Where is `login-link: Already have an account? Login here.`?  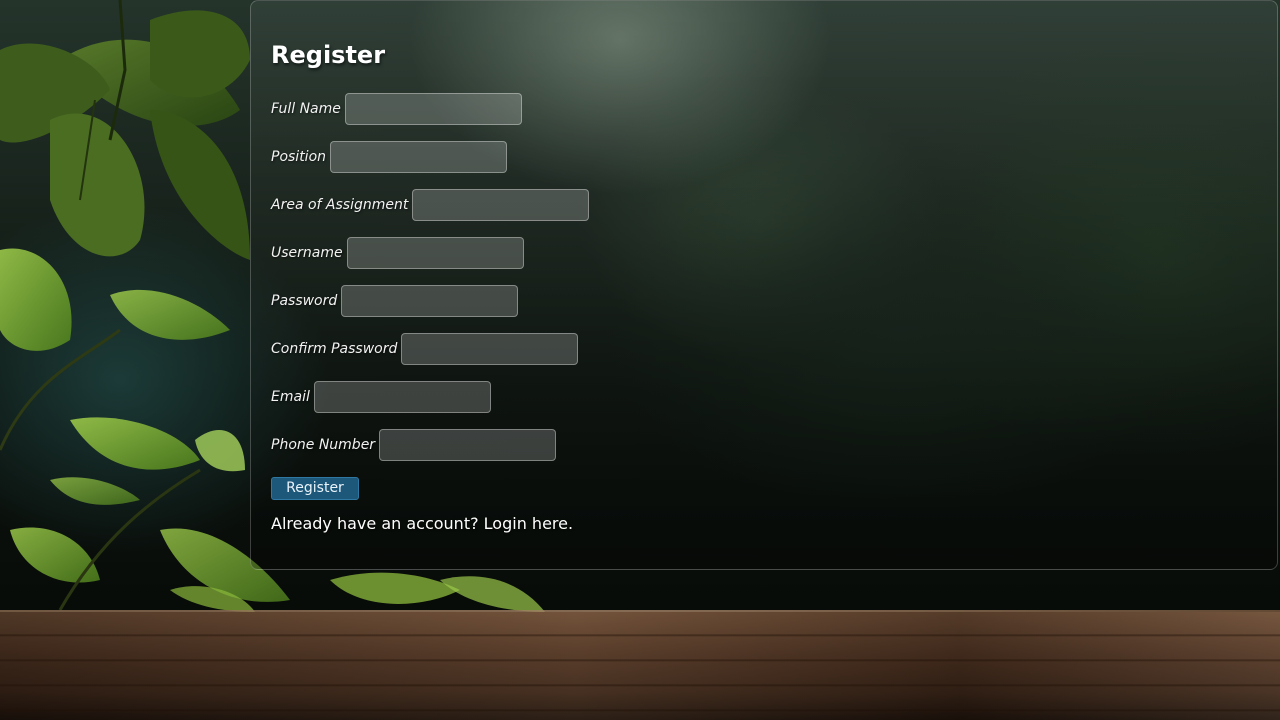
login-link: Already have an account? Login here. is located at coordinates (430, 523).